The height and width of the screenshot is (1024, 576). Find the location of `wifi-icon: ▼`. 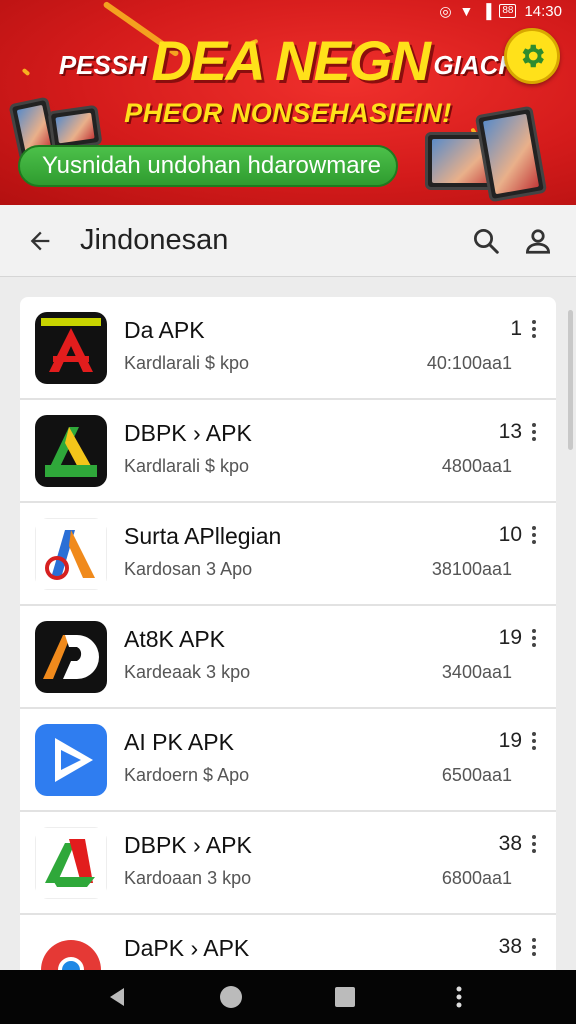

wifi-icon: ▼ is located at coordinates (466, 11).